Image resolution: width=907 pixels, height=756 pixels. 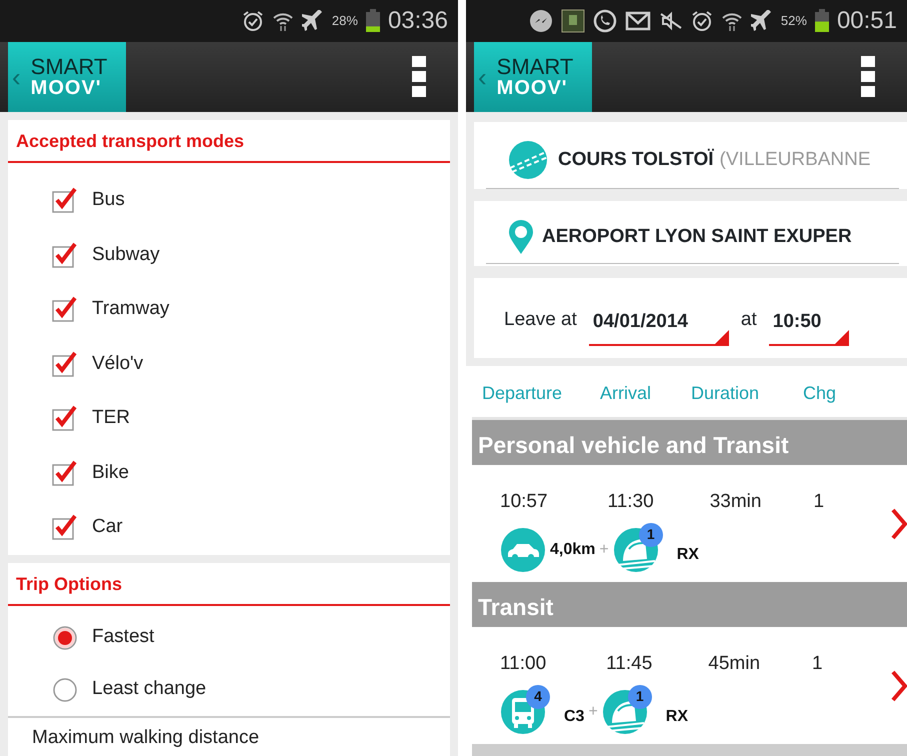 What do you see at coordinates (540, 21) in the screenshot?
I see `chat-bubble-icon` at bounding box center [540, 21].